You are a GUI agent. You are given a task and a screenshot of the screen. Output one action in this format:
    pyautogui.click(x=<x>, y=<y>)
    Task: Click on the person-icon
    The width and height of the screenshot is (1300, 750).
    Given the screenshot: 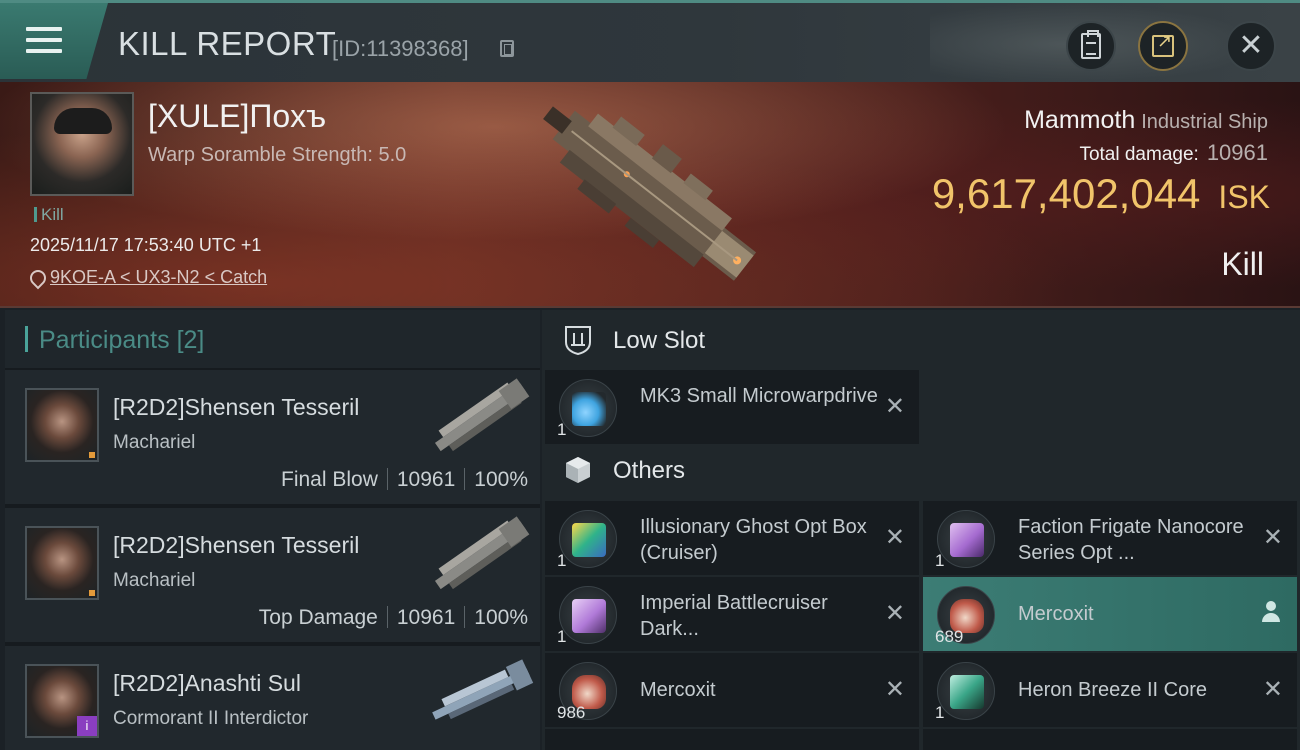 What is the action you would take?
    pyautogui.click(x=1271, y=612)
    